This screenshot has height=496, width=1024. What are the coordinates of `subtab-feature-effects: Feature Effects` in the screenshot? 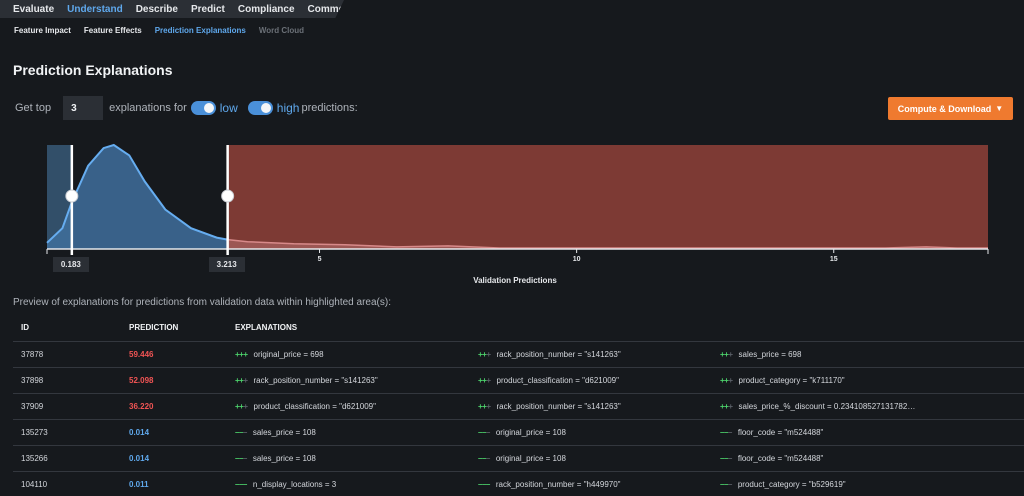 It's located at (113, 30).